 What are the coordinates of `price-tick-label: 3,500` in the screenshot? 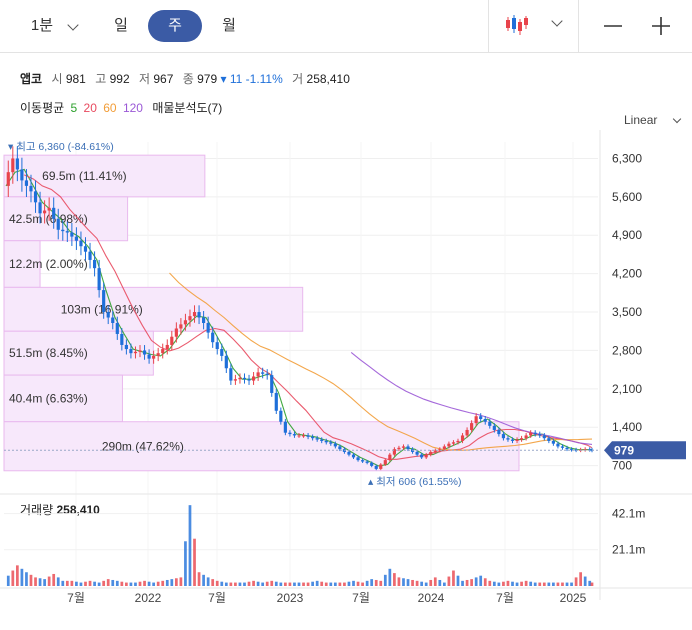 It's located at (627, 312).